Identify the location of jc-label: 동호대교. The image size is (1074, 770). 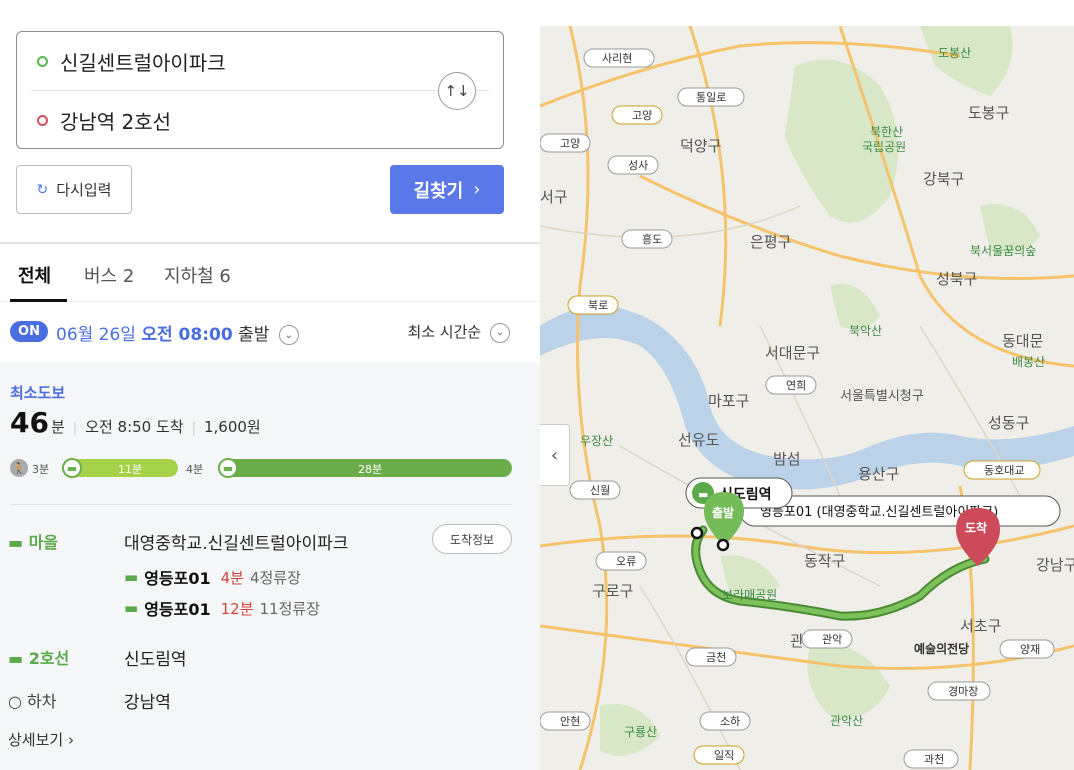
(1004, 470).